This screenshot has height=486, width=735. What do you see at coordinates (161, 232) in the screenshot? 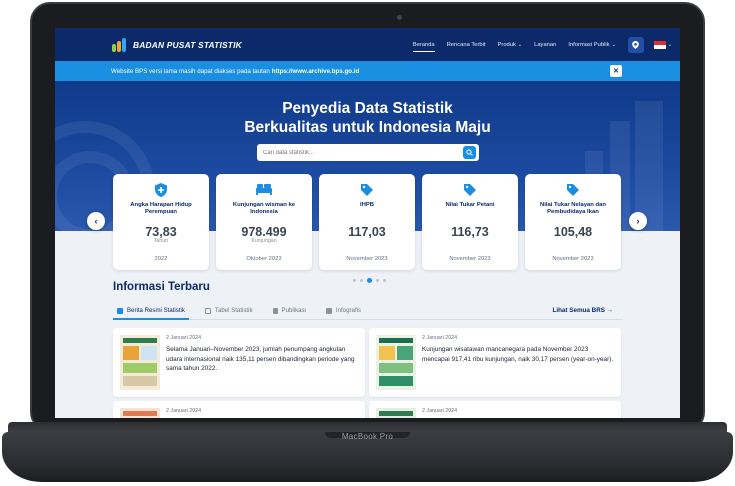
I see `indicator-value: 73,83` at bounding box center [161, 232].